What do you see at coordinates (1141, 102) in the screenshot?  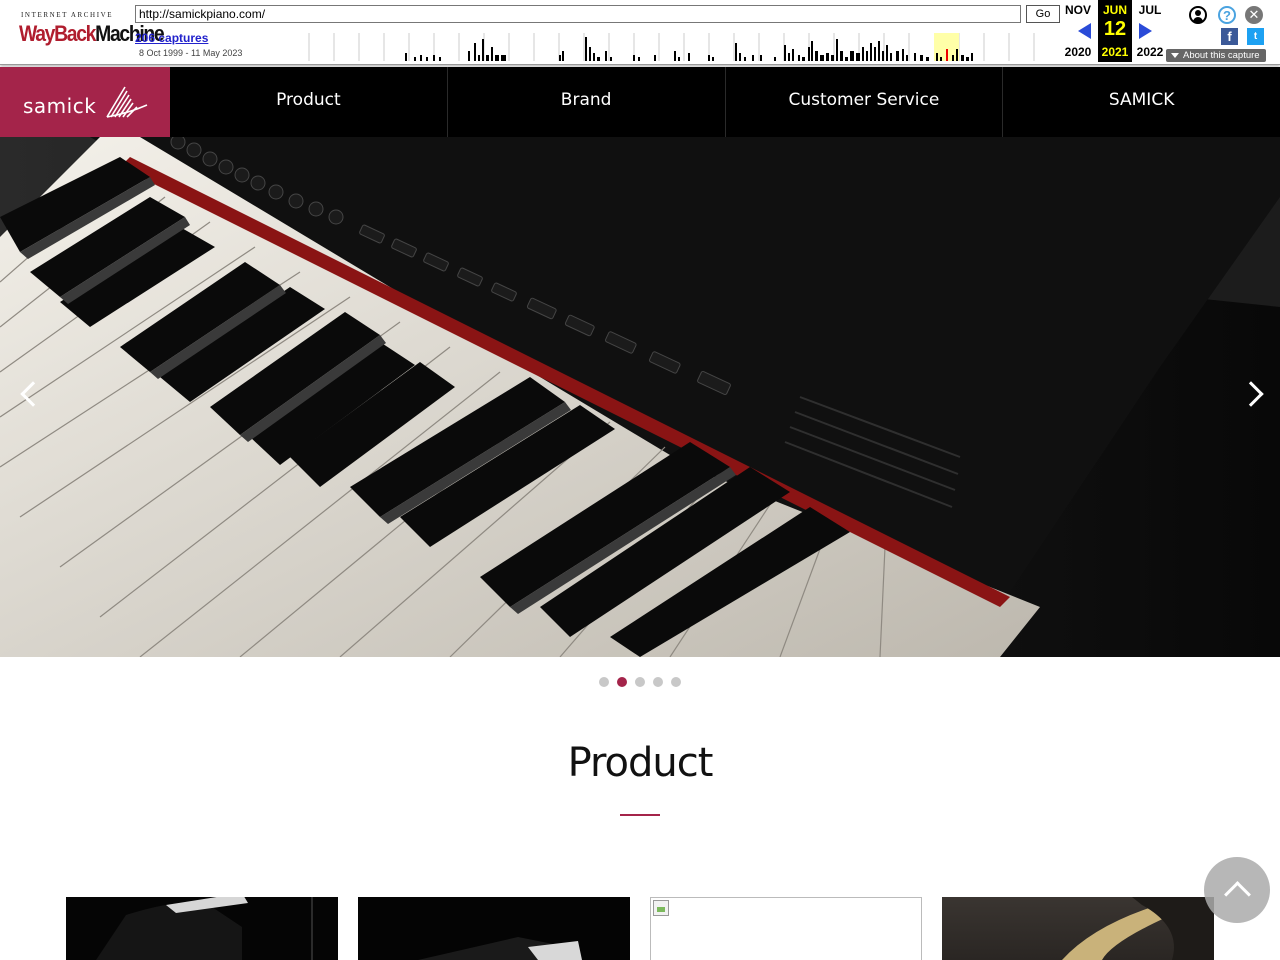 I see `nav-item-samick: SAMICK` at bounding box center [1141, 102].